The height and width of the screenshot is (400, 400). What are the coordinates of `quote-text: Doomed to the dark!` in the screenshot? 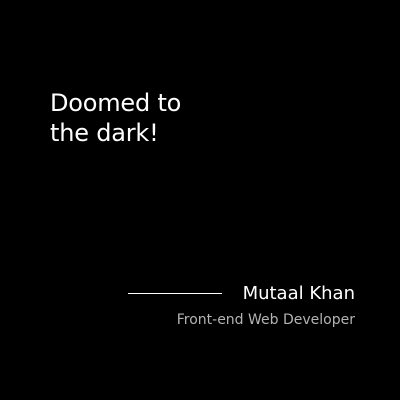 It's located at (115, 118).